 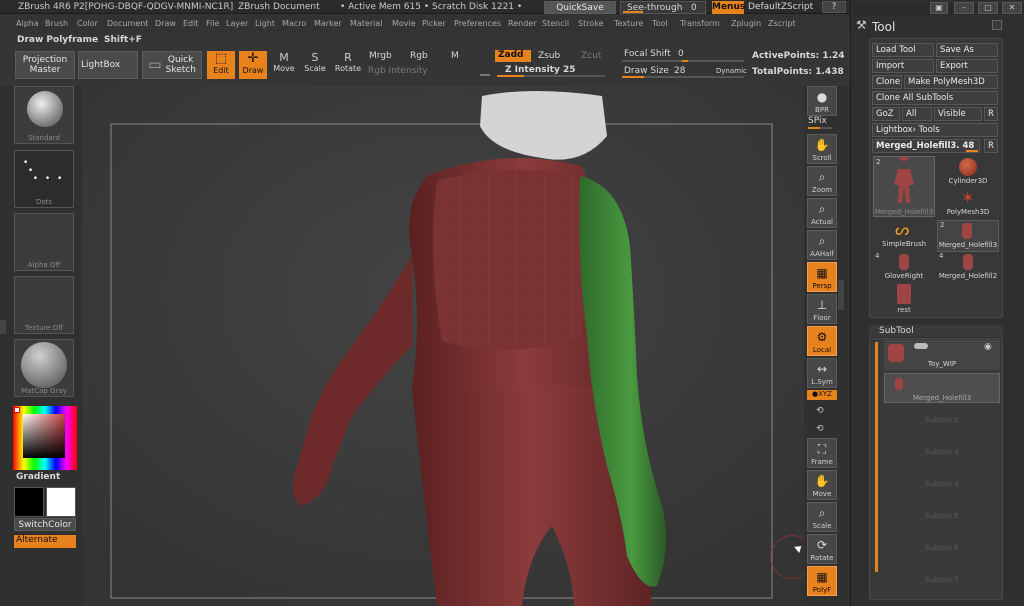 I want to click on goz-button: GoZ, so click(x=886, y=114).